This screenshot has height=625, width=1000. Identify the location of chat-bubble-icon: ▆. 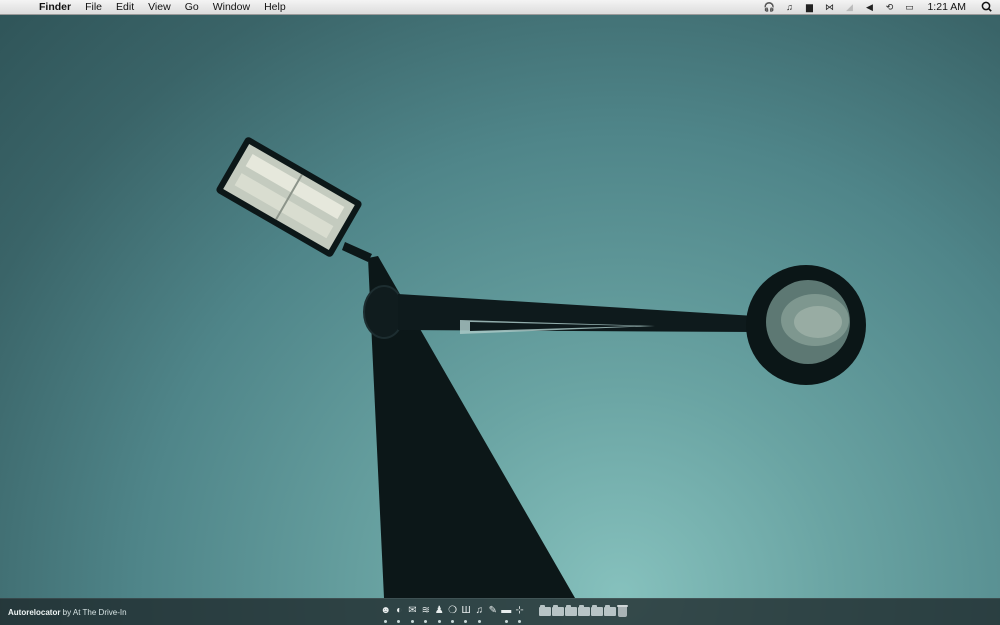
(809, 7).